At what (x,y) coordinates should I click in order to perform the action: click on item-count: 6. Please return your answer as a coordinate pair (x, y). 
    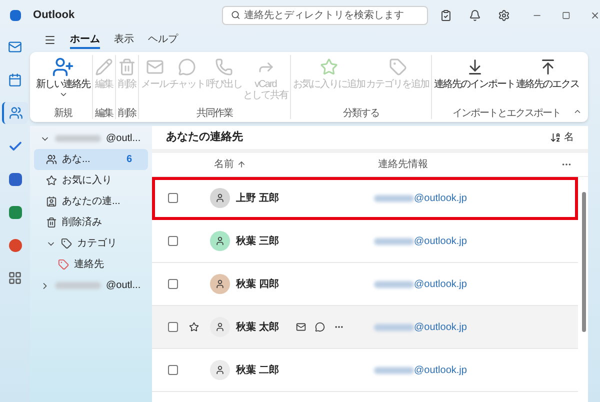
    Looking at the image, I should click on (129, 160).